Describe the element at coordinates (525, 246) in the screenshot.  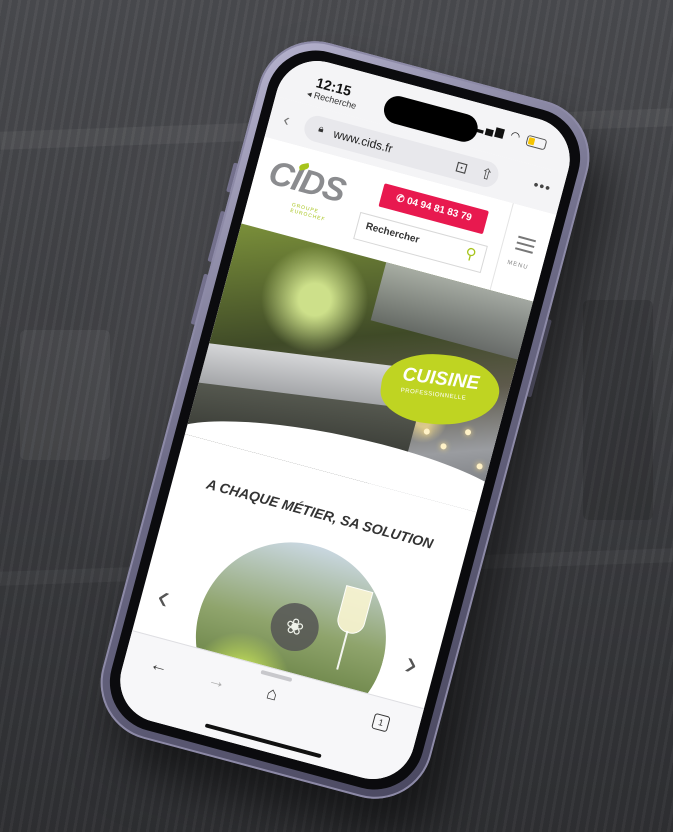
I see `hamburger-icon` at that location.